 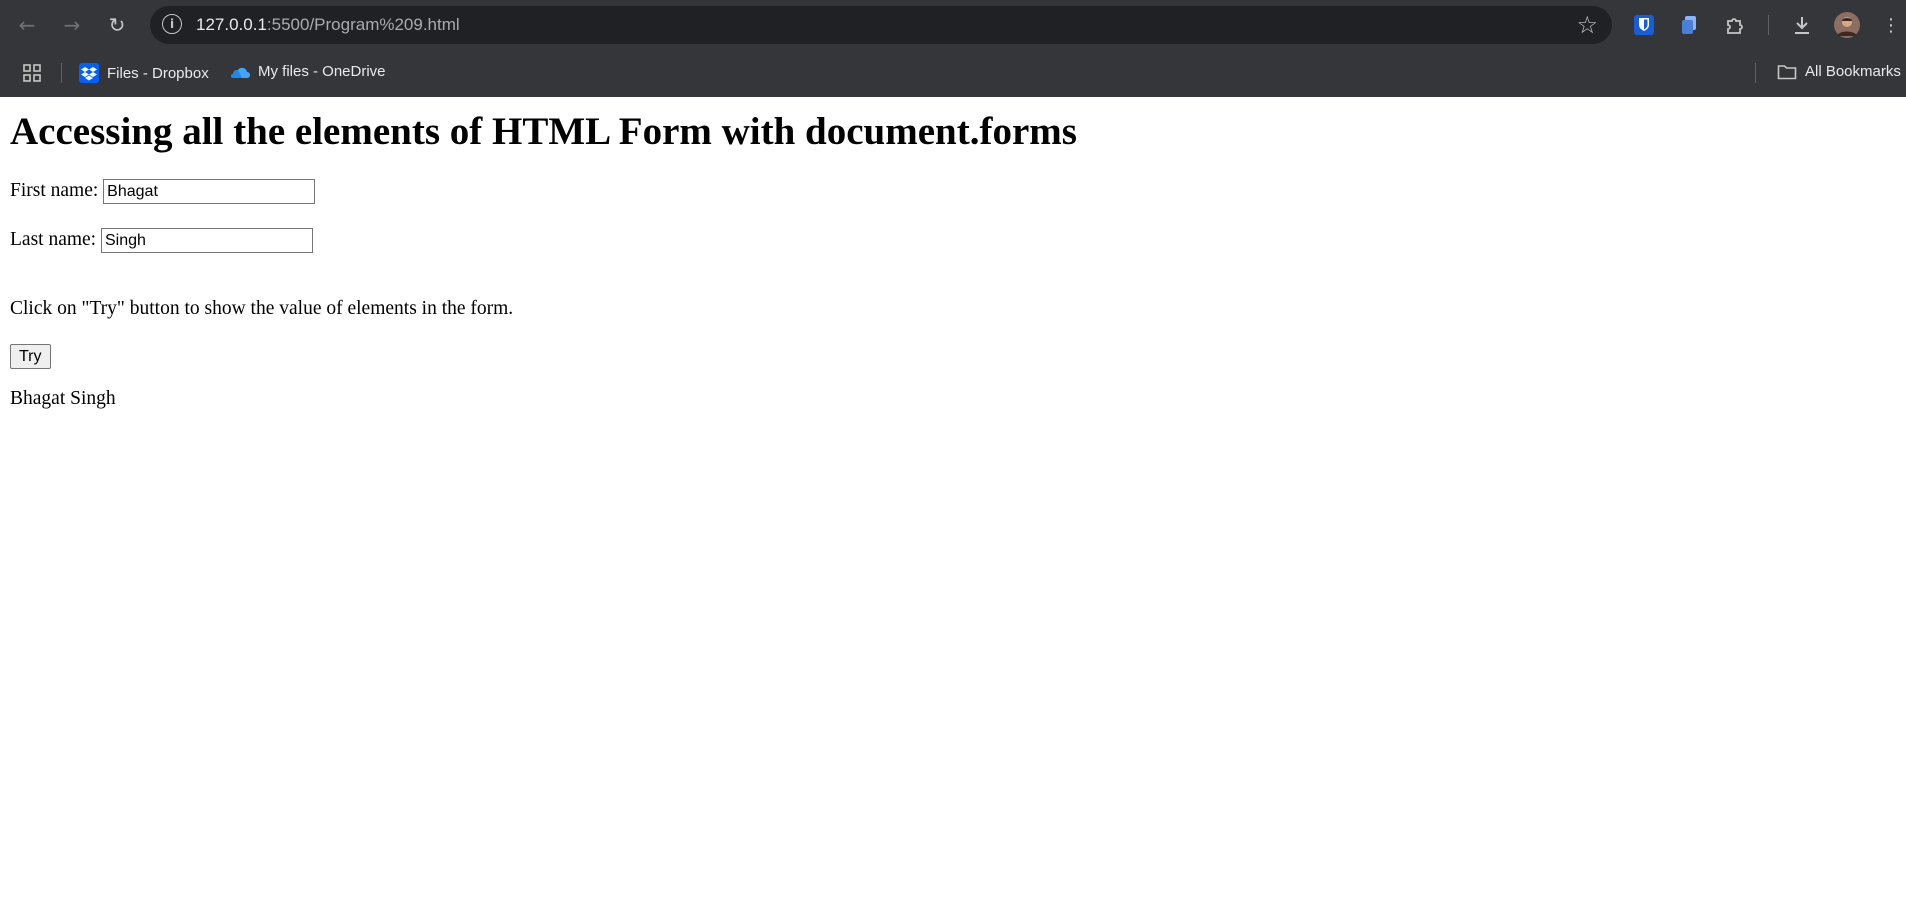 What do you see at coordinates (89, 73) in the screenshot?
I see `dropbox-icon` at bounding box center [89, 73].